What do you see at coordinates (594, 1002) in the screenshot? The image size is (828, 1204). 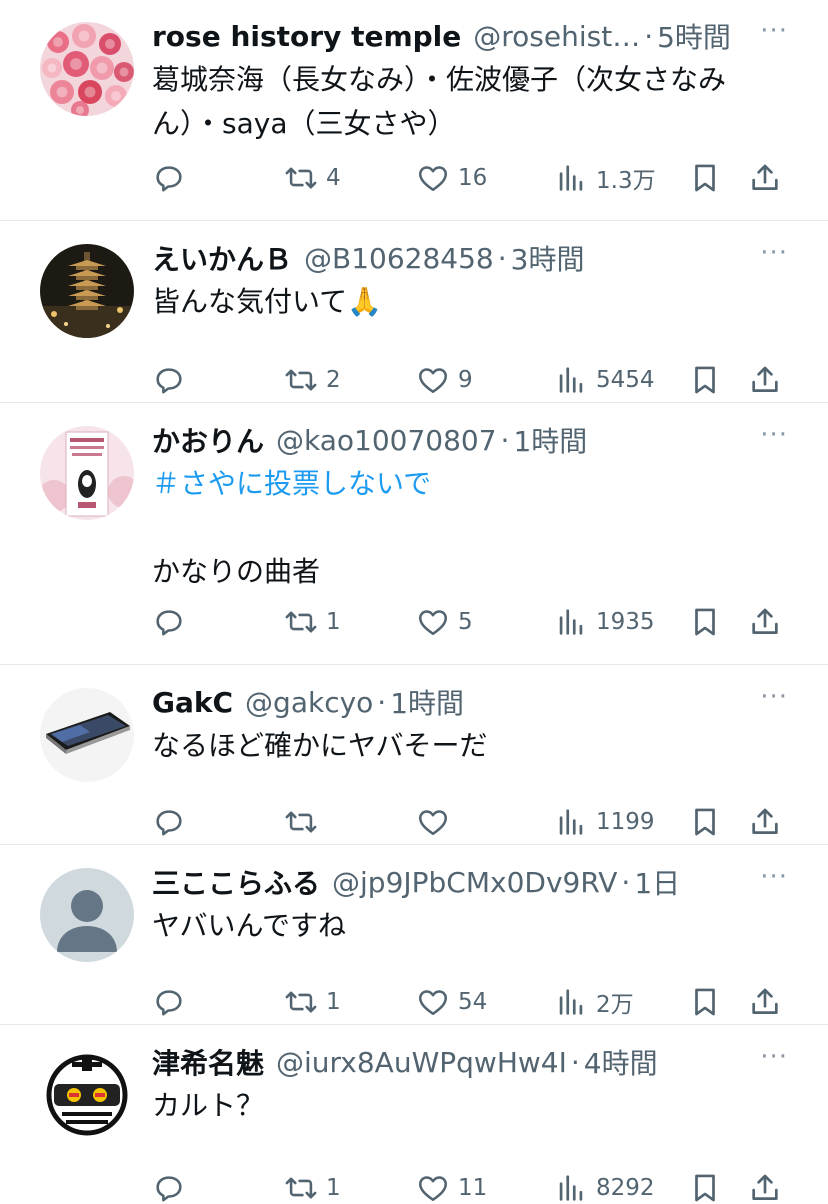 I see `views-button: 2万` at bounding box center [594, 1002].